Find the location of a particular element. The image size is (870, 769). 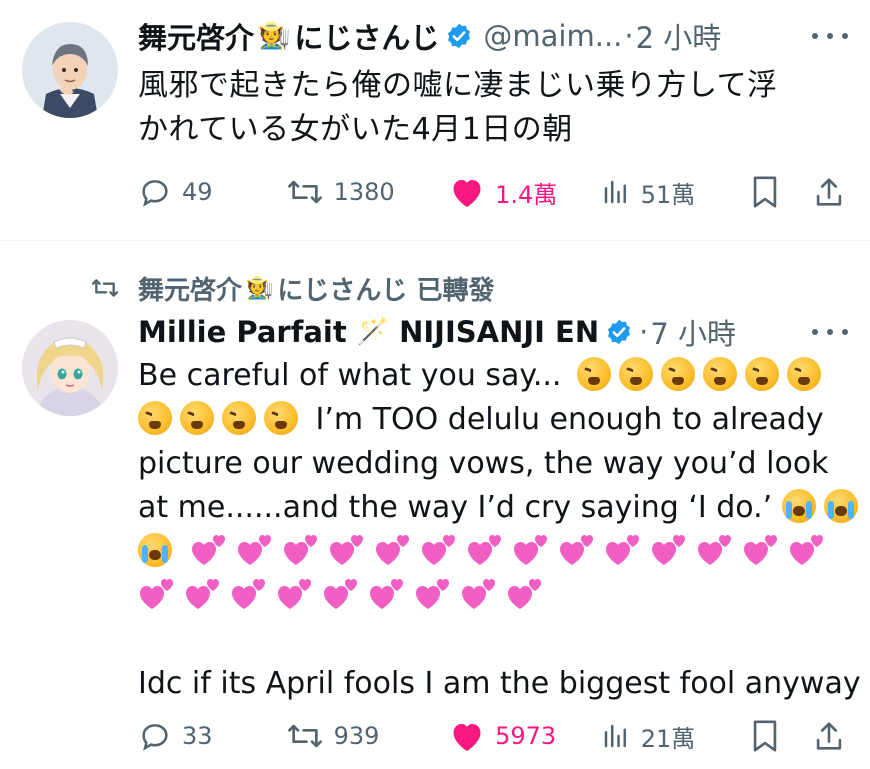

like-button: 1.4萬 is located at coordinates (525, 192).